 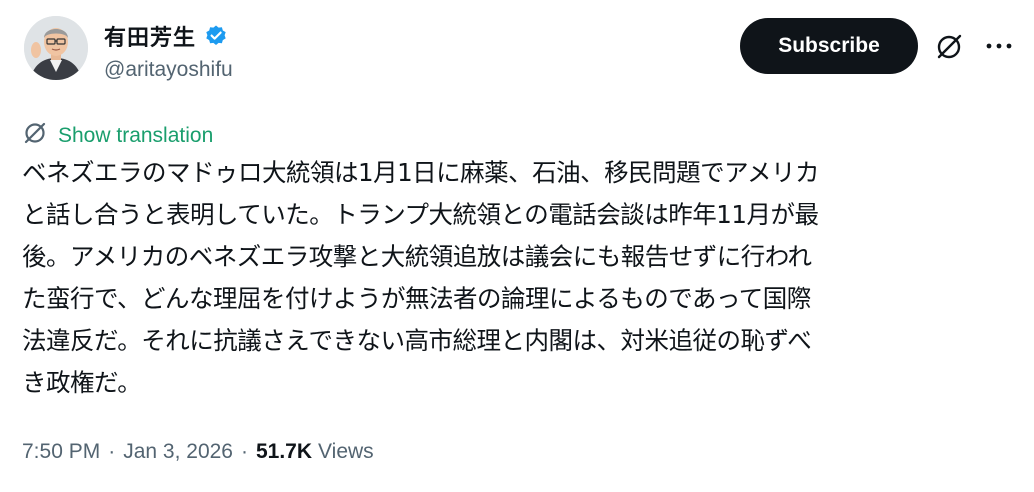 I want to click on tweet-text-line: ベネズエラのマドゥロ大統領は1月1日に麻薬、石油、移民問題でアメリカ, so click(x=420, y=172).